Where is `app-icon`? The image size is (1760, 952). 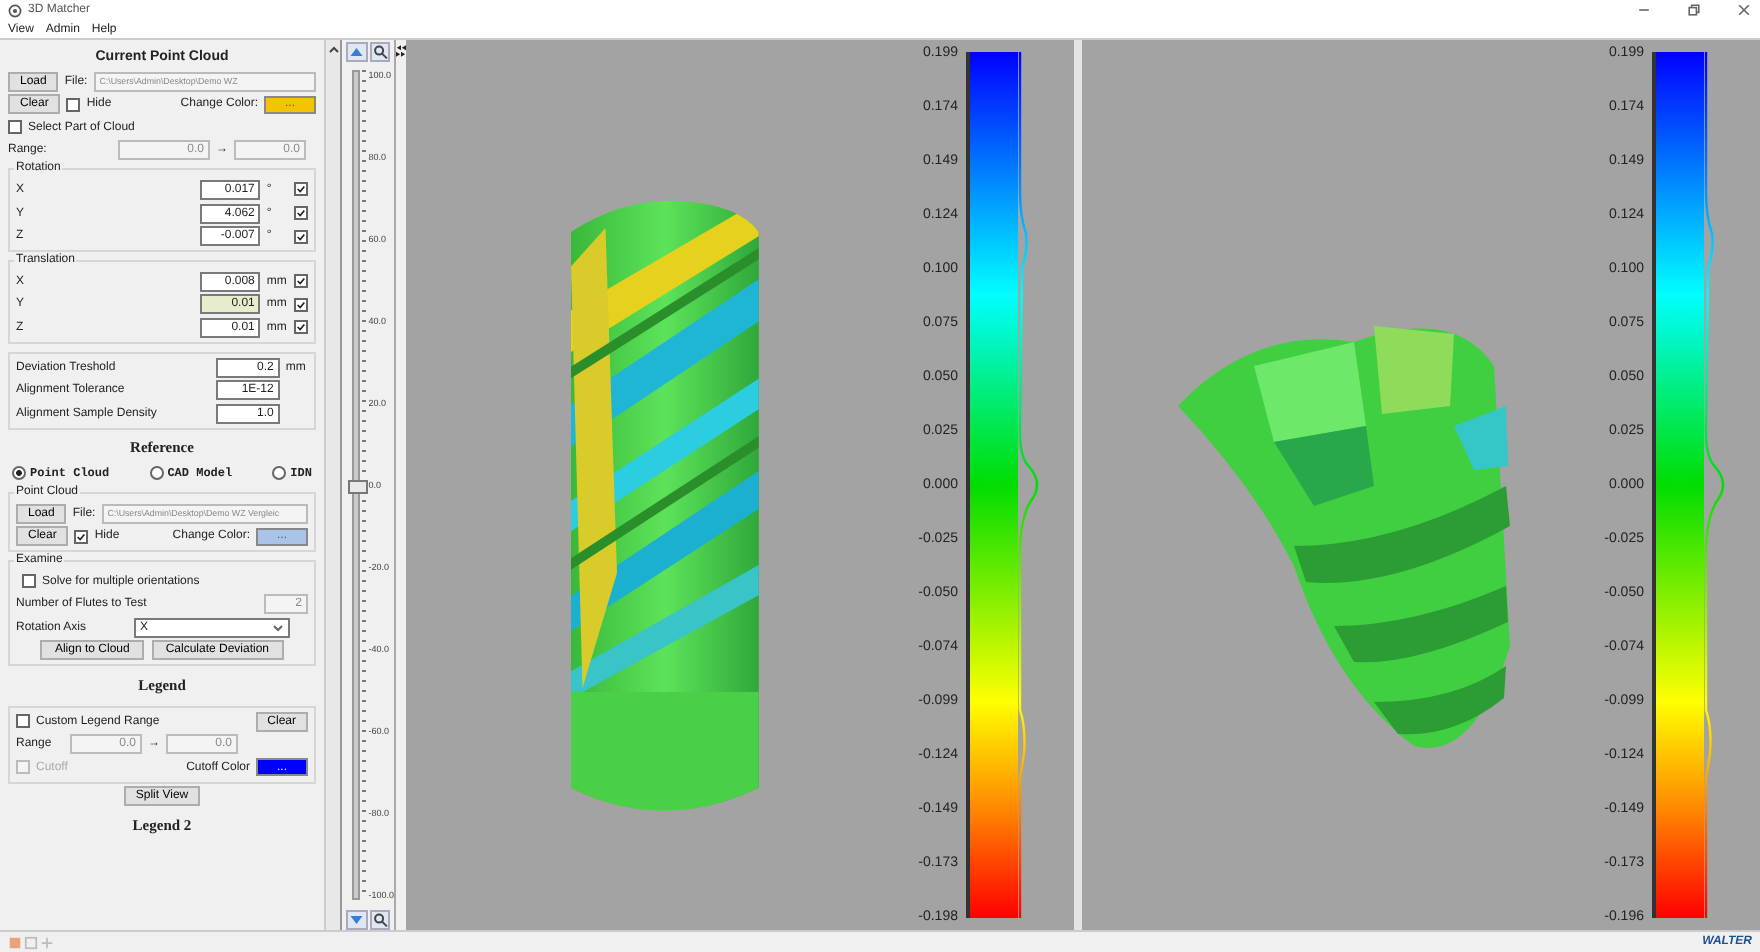 app-icon is located at coordinates (15, 10).